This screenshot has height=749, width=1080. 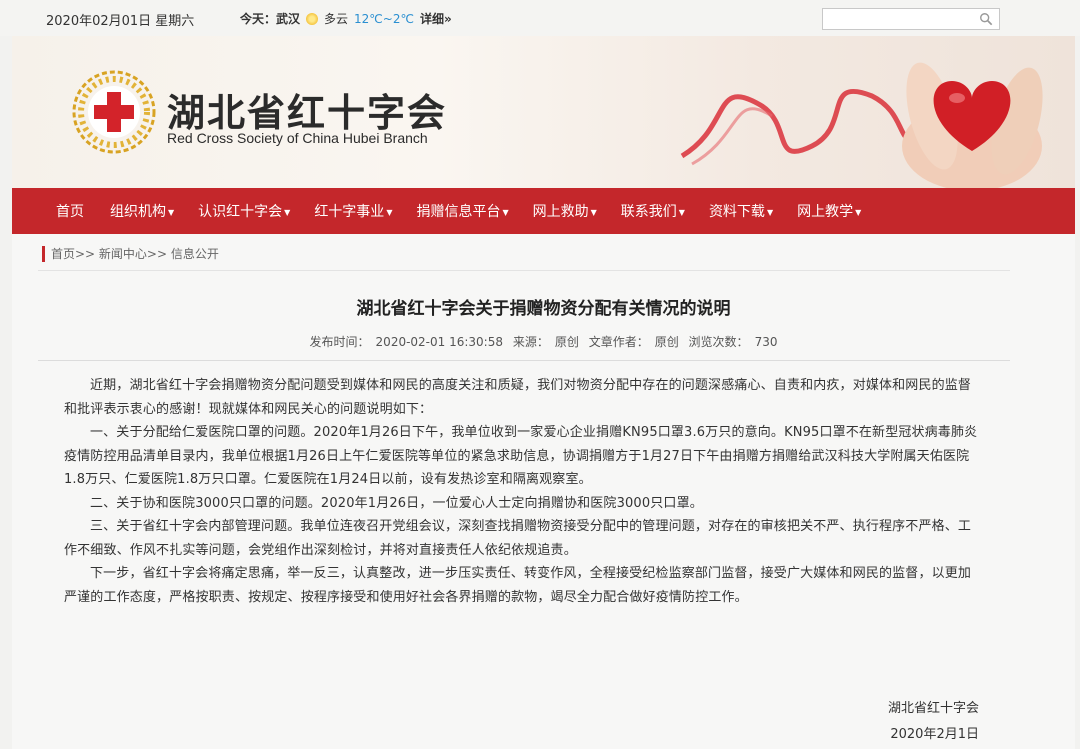 I want to click on nav-item: 红十字事业 ▼, so click(x=353, y=211).